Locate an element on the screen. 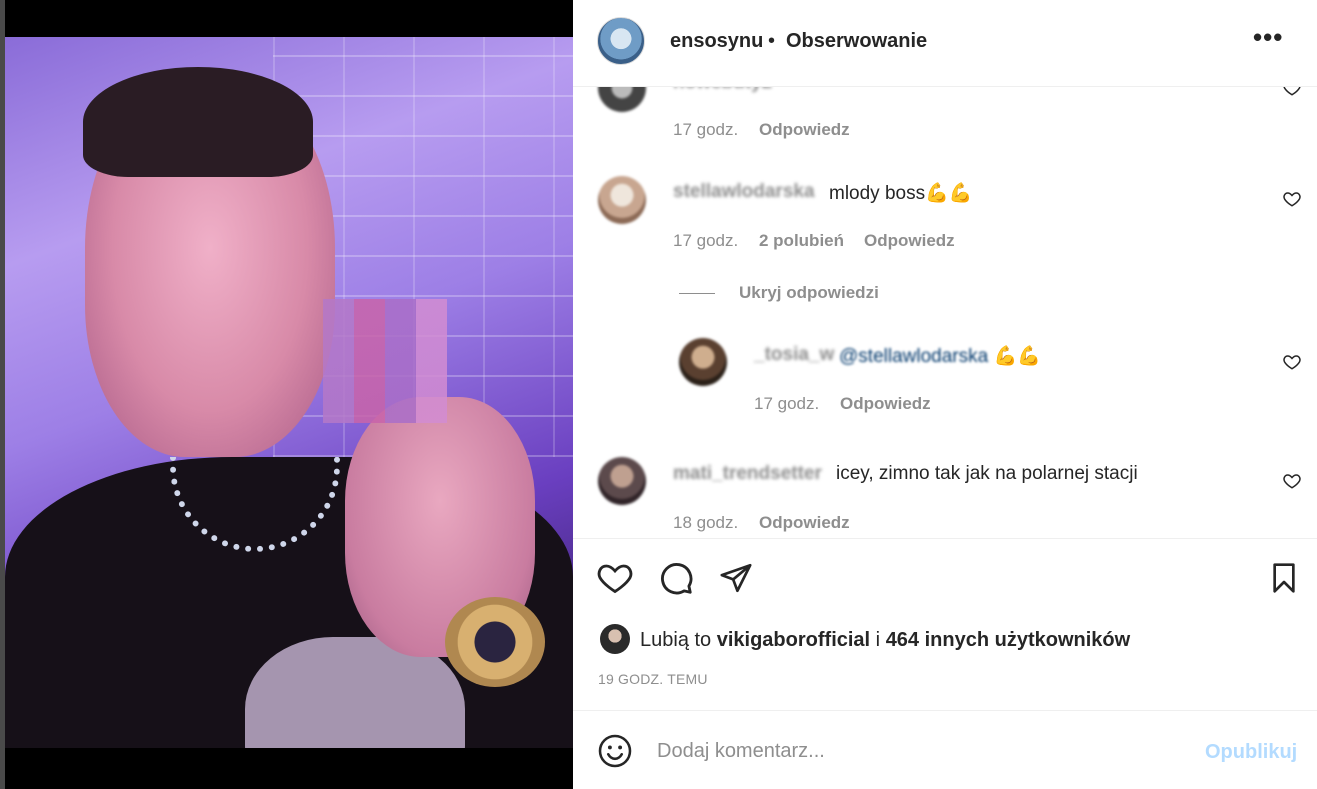 The height and width of the screenshot is (789, 1317). liker-username: vikigaborofficial is located at coordinates (793, 640).